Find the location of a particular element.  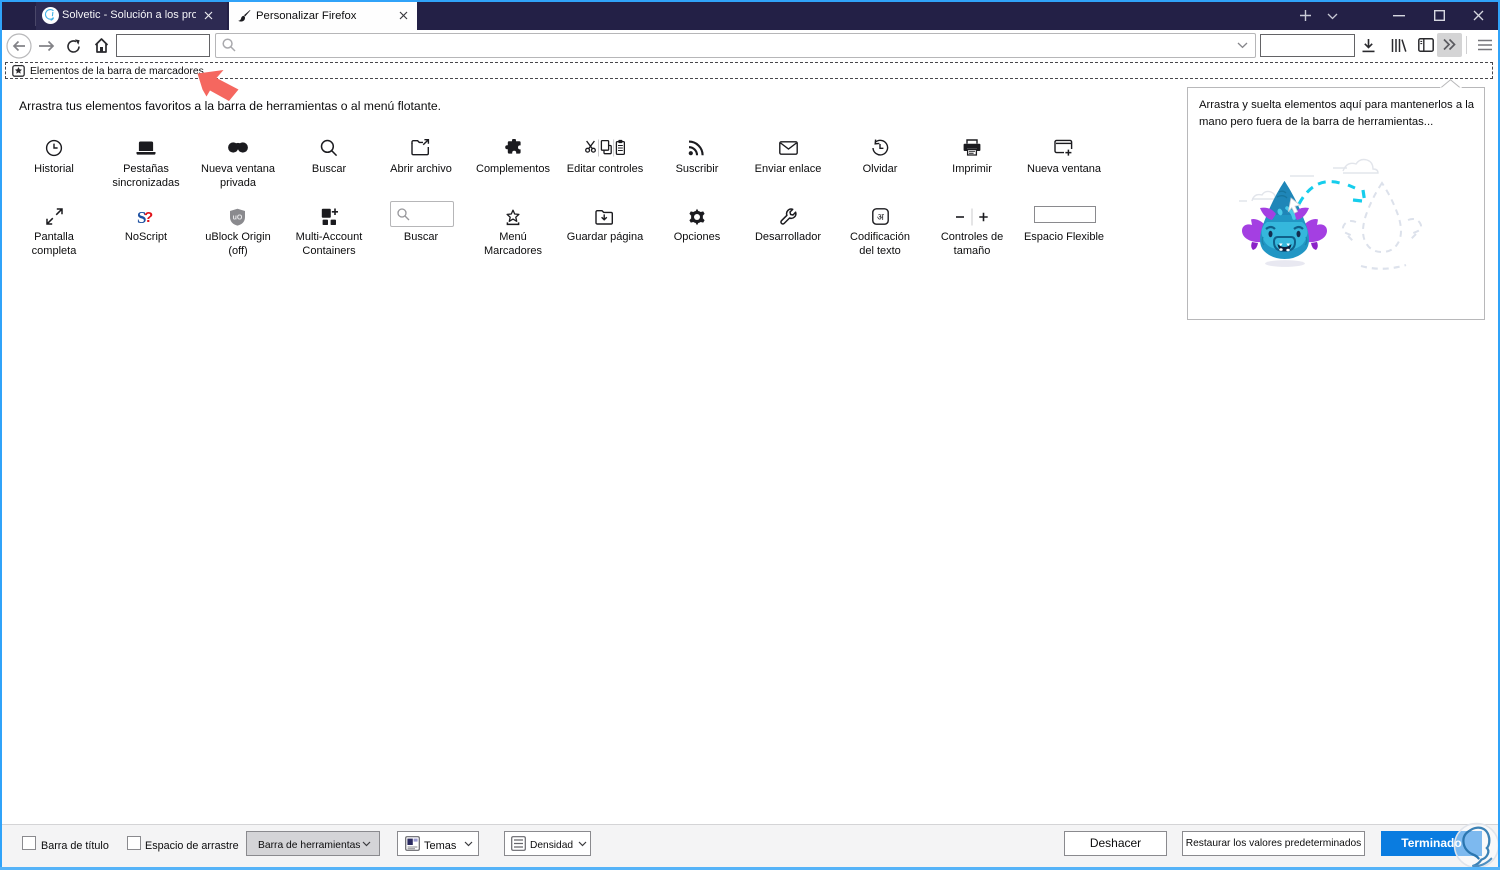

svg-text: uO is located at coordinates (238, 218).